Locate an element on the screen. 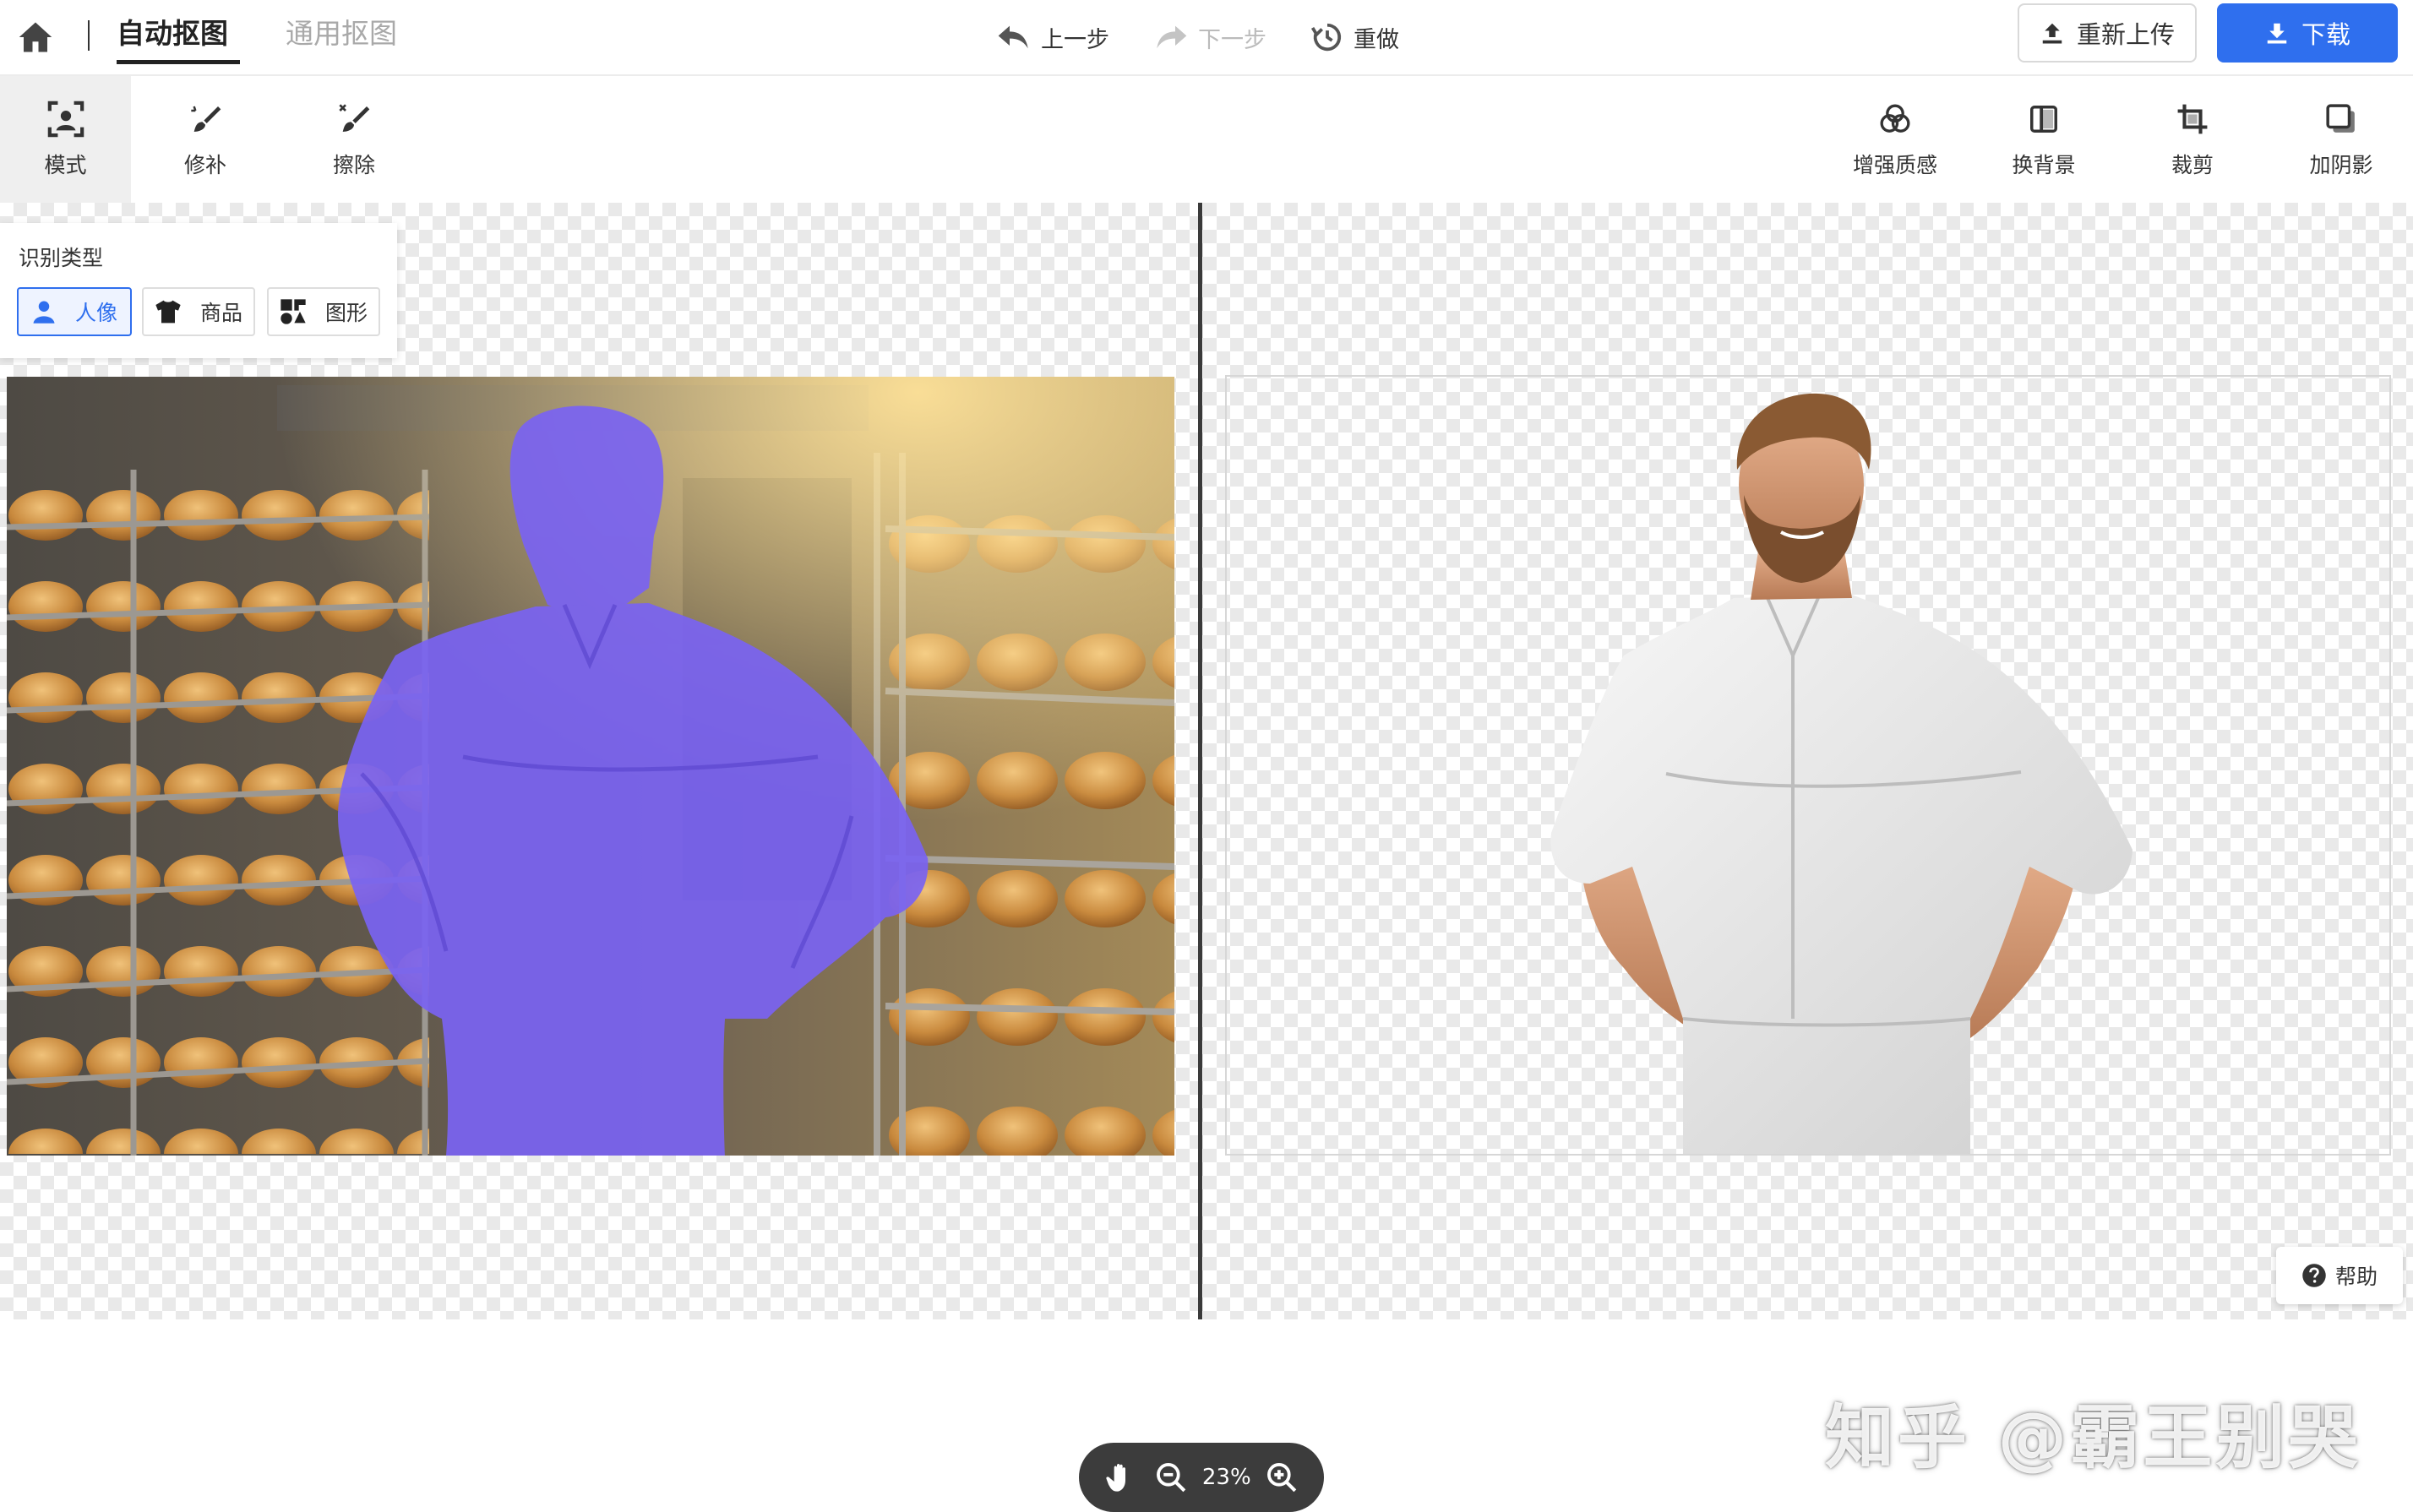  shadow-icon is located at coordinates (2341, 120).